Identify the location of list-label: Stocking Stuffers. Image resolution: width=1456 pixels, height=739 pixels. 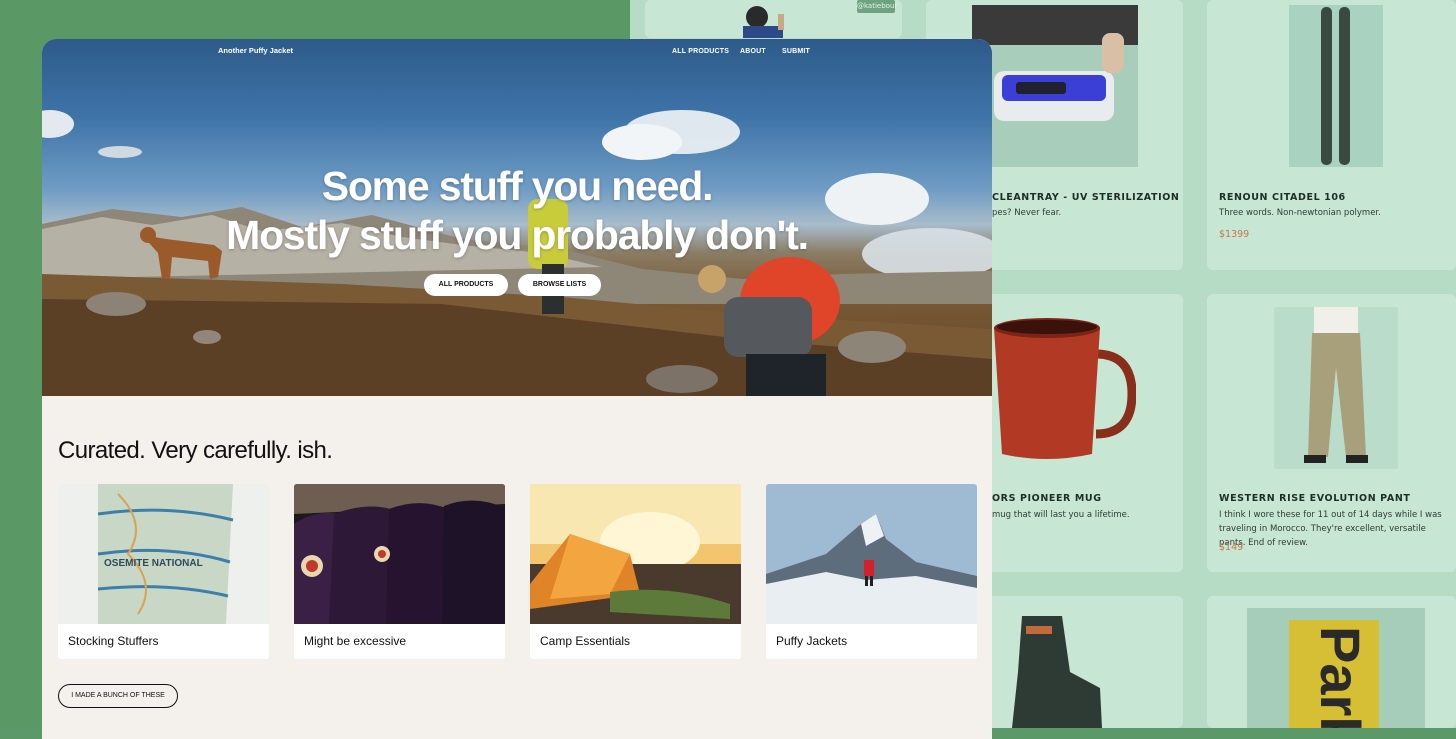
(113, 641).